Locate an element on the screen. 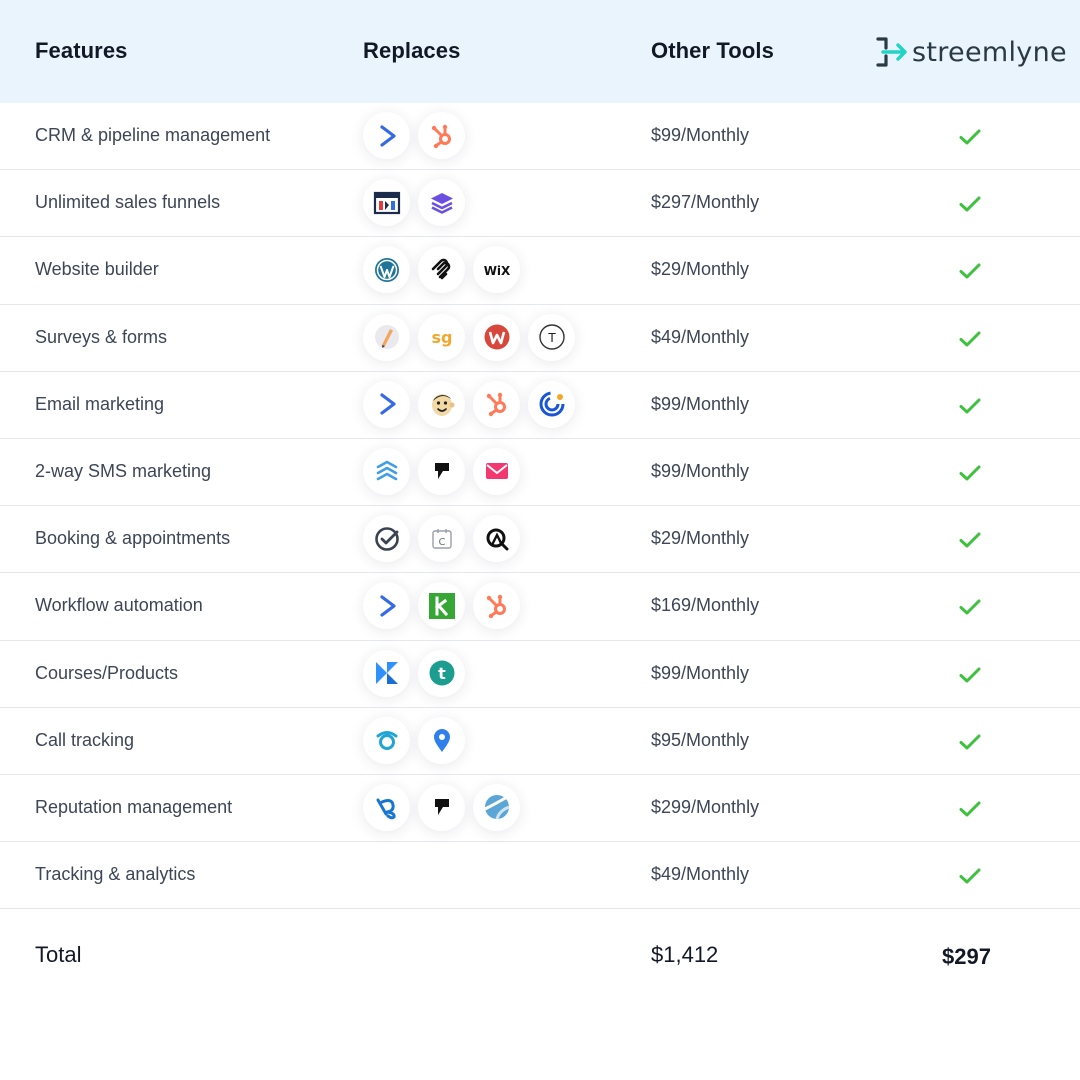 Image resolution: width=1080 pixels, height=1080 pixels. other-tools-price: $95/Monthly is located at coordinates (700, 739).